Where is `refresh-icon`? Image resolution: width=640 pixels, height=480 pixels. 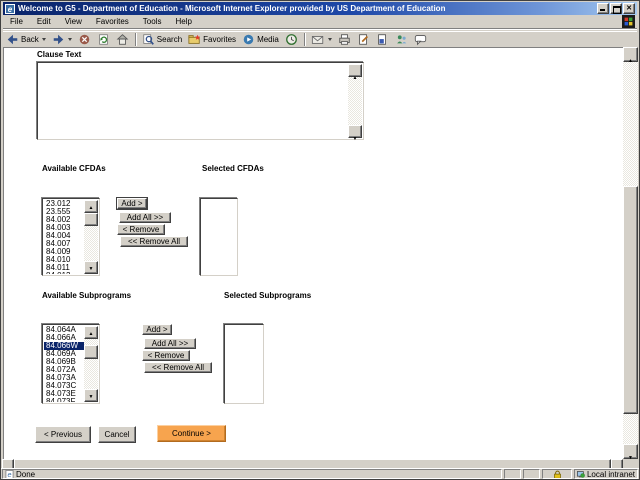 refresh-icon is located at coordinates (103, 39).